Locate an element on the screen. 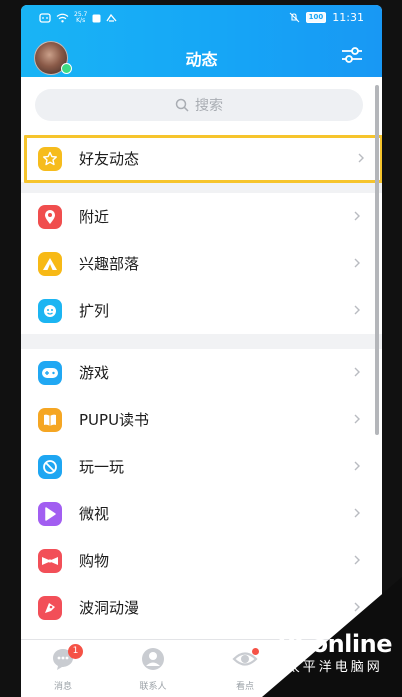  square-notification-icon is located at coordinates (96, 18).